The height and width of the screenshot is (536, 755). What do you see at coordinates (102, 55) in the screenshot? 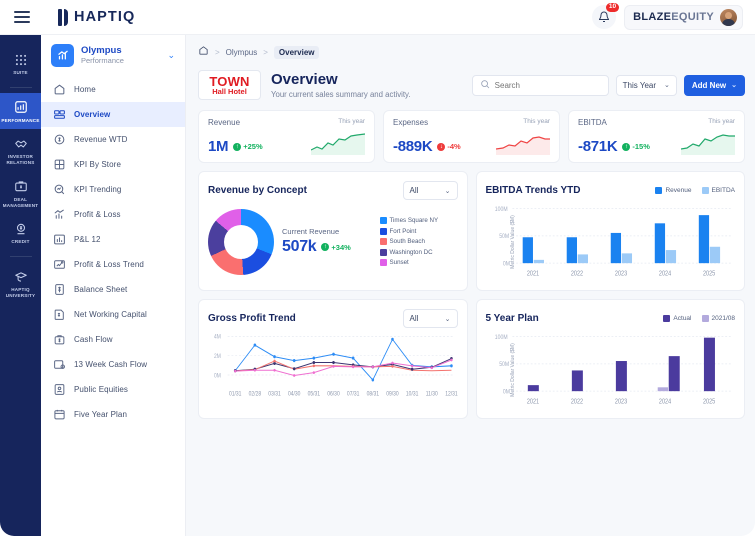
I see `sidebar-workspace-text: Olympus Performance` at bounding box center [102, 55].